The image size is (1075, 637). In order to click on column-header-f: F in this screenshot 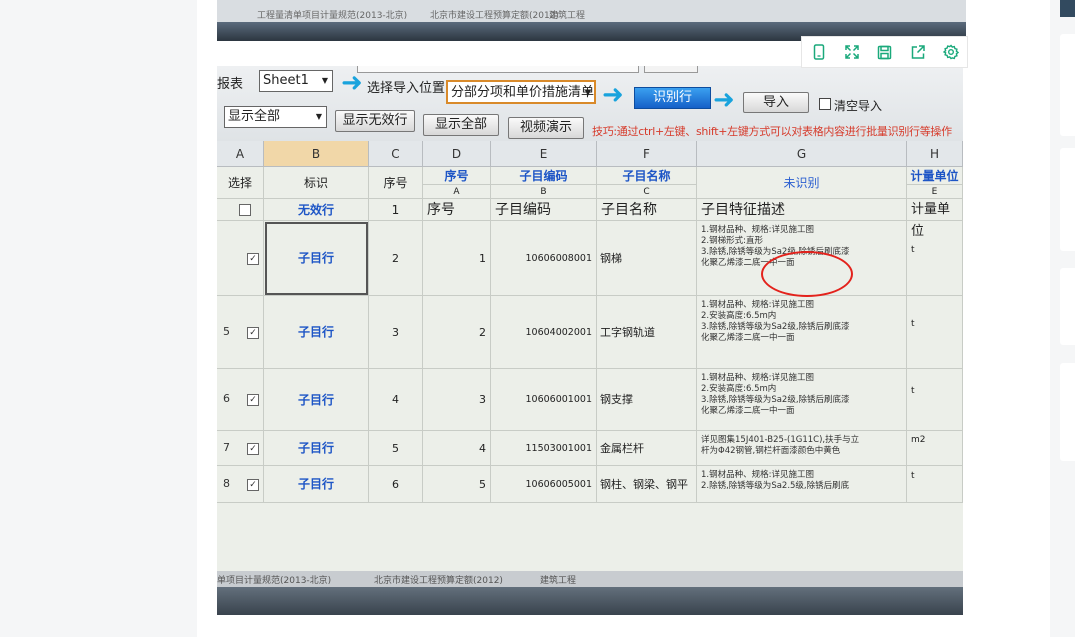, I will do `click(647, 154)`.